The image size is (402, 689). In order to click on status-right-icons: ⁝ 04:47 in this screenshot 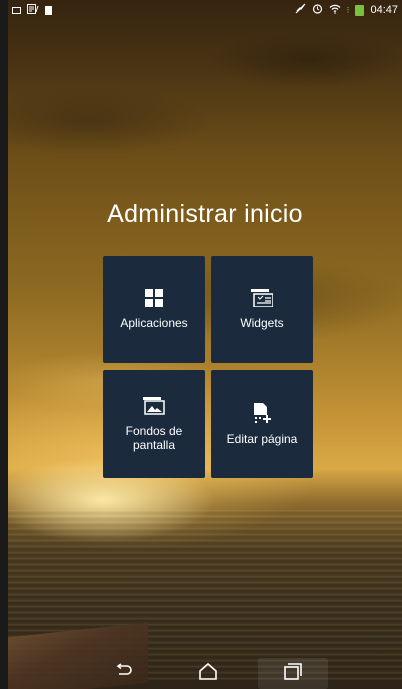, I will do `click(346, 10)`.